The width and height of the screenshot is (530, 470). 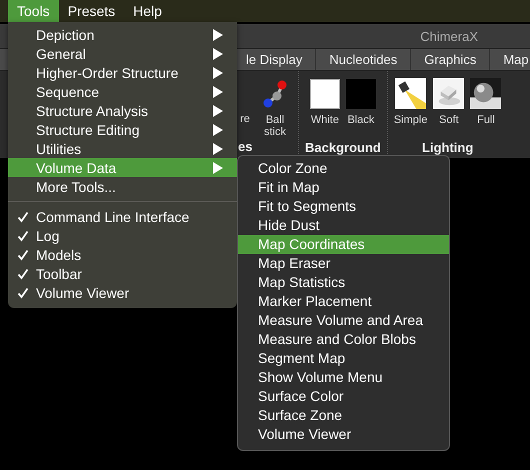 I want to click on toolbar-button: Simple, so click(x=411, y=108).